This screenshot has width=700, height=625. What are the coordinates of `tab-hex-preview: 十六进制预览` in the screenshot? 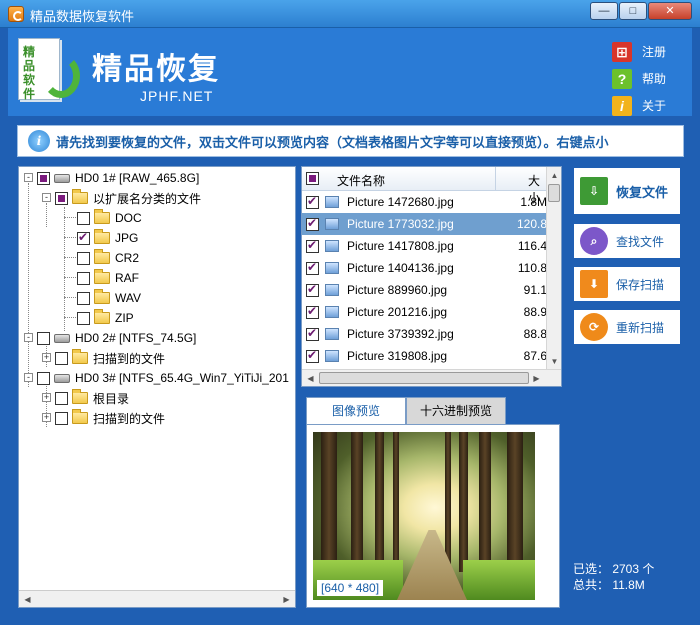 It's located at (456, 411).